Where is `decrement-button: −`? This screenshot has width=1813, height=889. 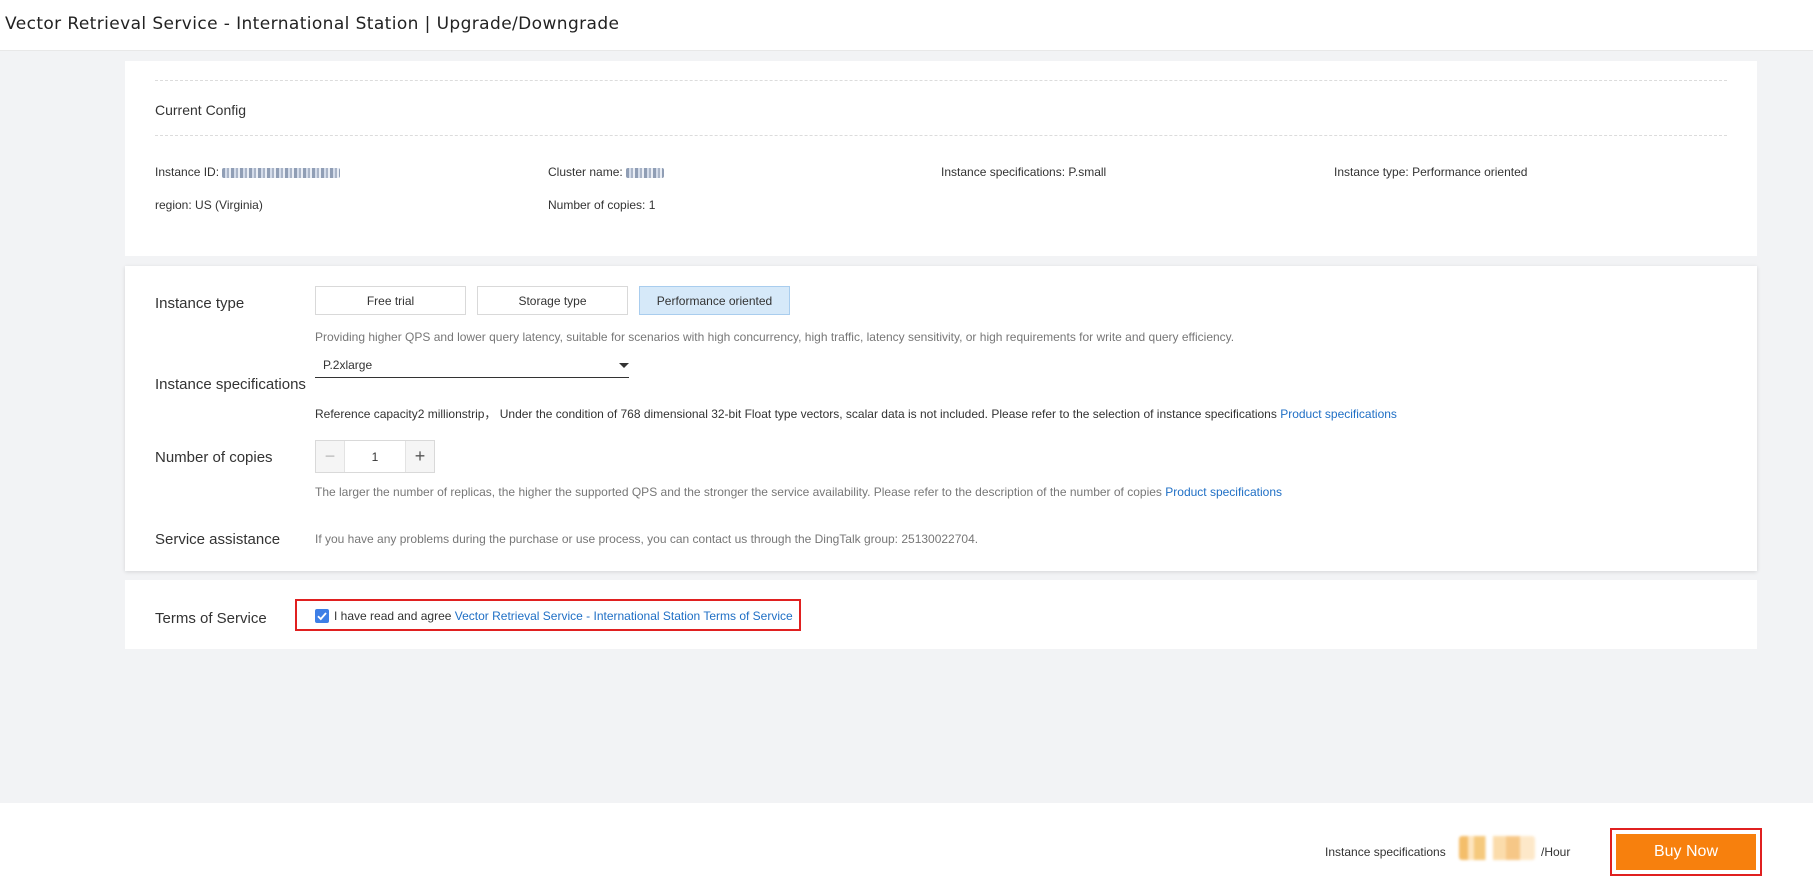
decrement-button: − is located at coordinates (330, 456).